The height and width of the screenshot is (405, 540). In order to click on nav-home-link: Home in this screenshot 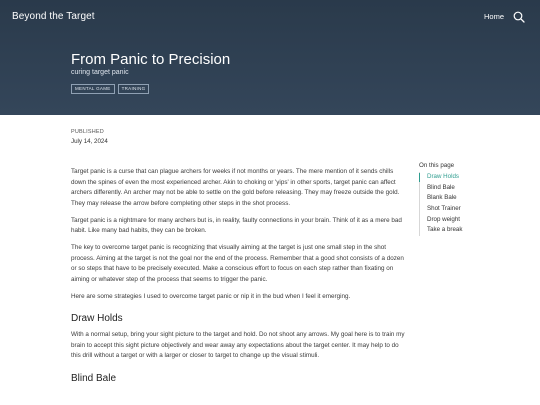, I will do `click(494, 16)`.